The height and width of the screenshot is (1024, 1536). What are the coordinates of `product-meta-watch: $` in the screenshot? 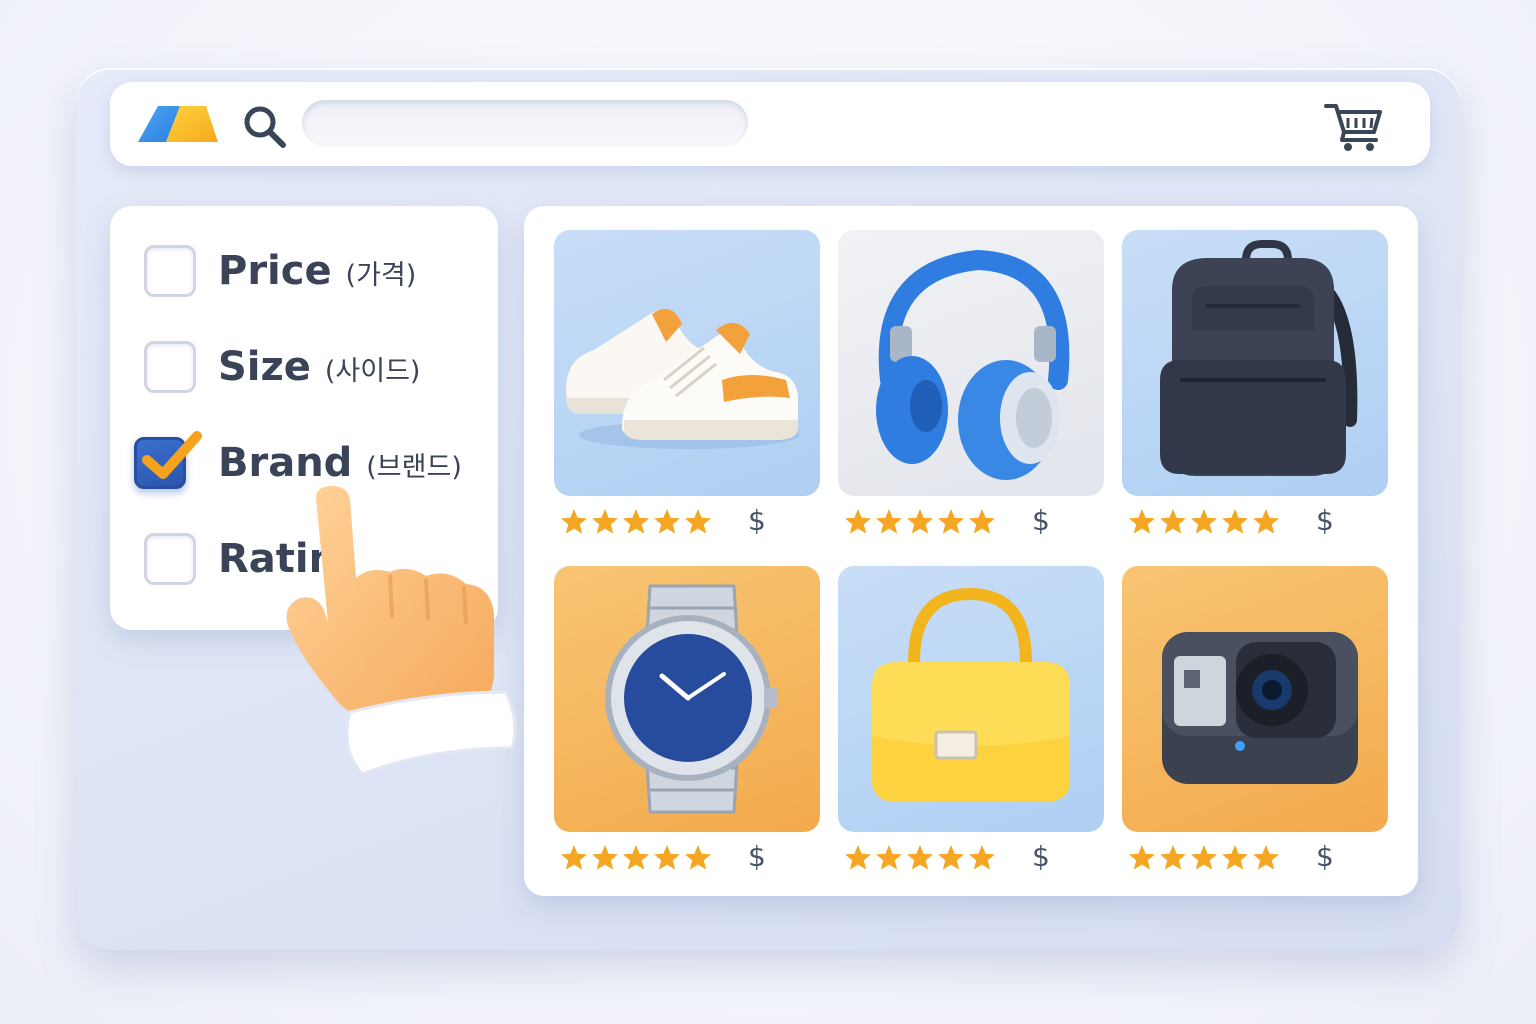 It's located at (689, 862).